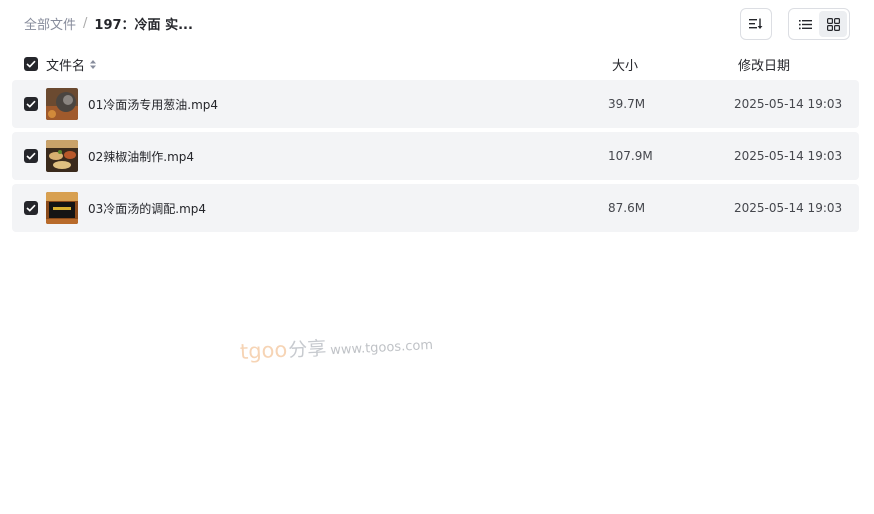 The image size is (874, 514). I want to click on list-view-icon, so click(805, 24).